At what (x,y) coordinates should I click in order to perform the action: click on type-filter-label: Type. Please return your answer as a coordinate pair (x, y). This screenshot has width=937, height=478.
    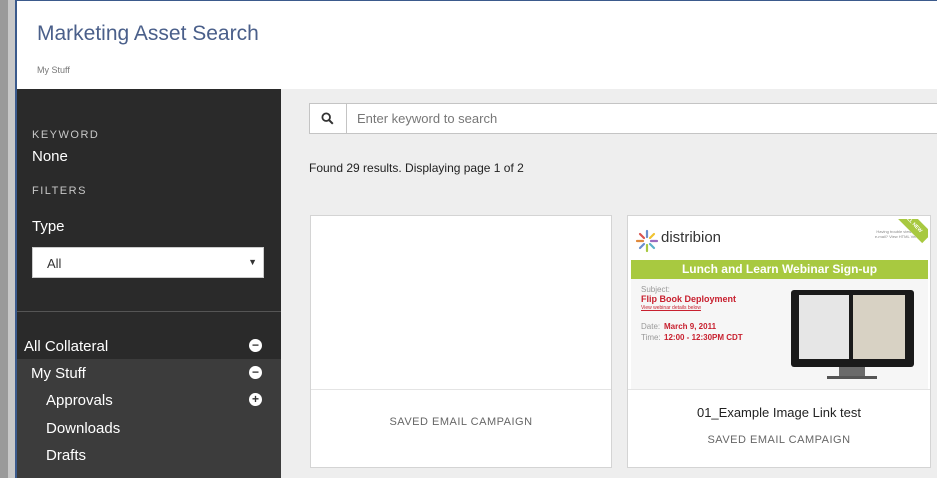
    Looking at the image, I should click on (48, 226).